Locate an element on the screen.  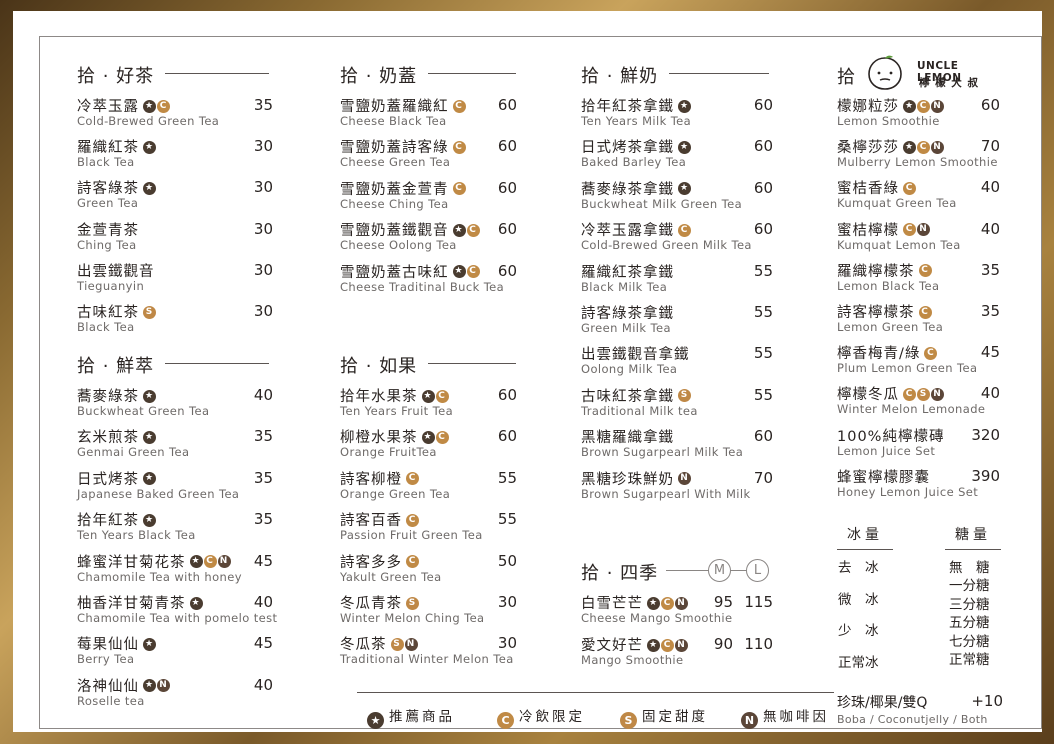
section-divider is located at coordinates (217, 363).